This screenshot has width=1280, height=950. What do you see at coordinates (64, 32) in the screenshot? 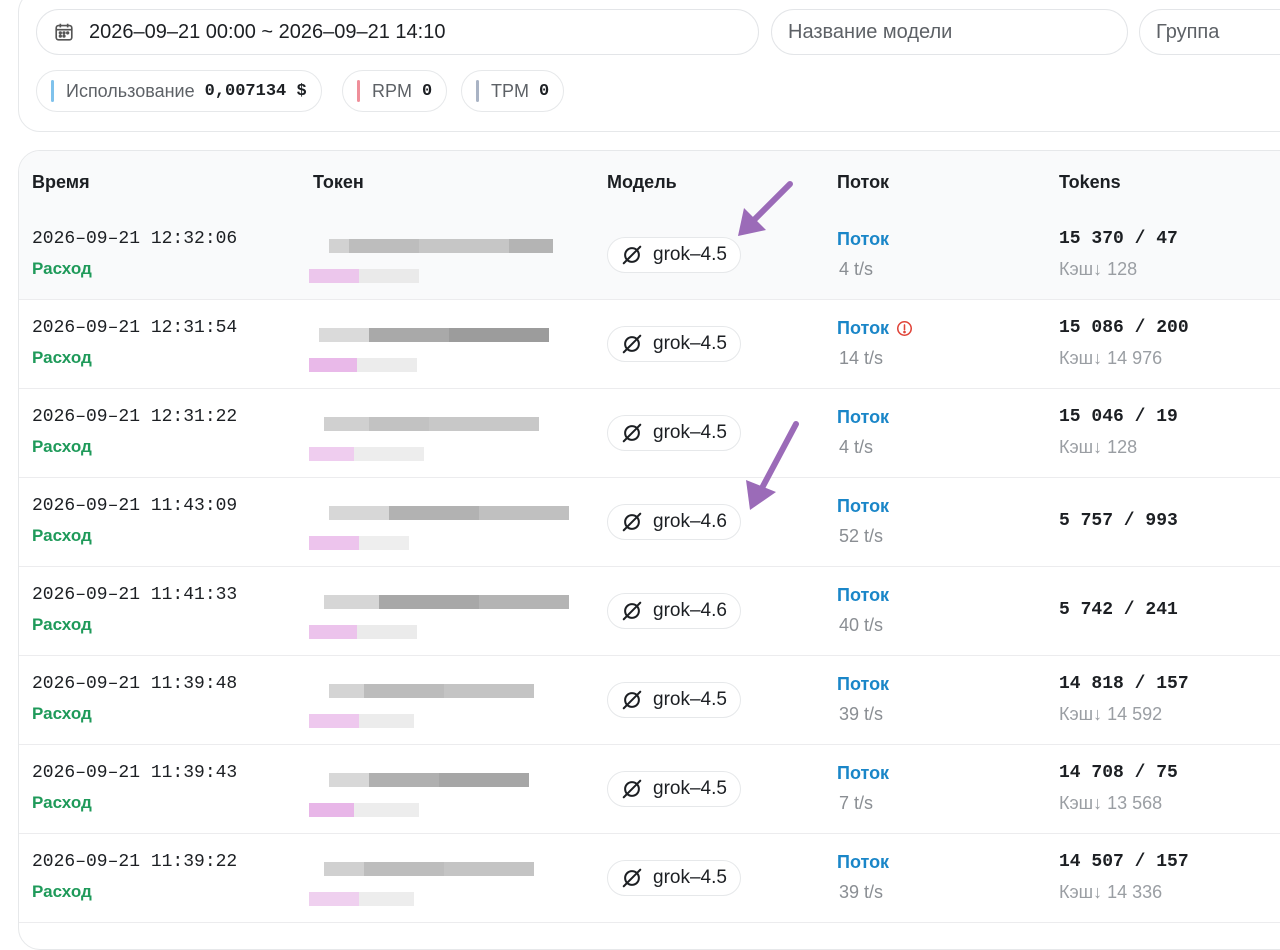
I see `calendar-icon` at bounding box center [64, 32].